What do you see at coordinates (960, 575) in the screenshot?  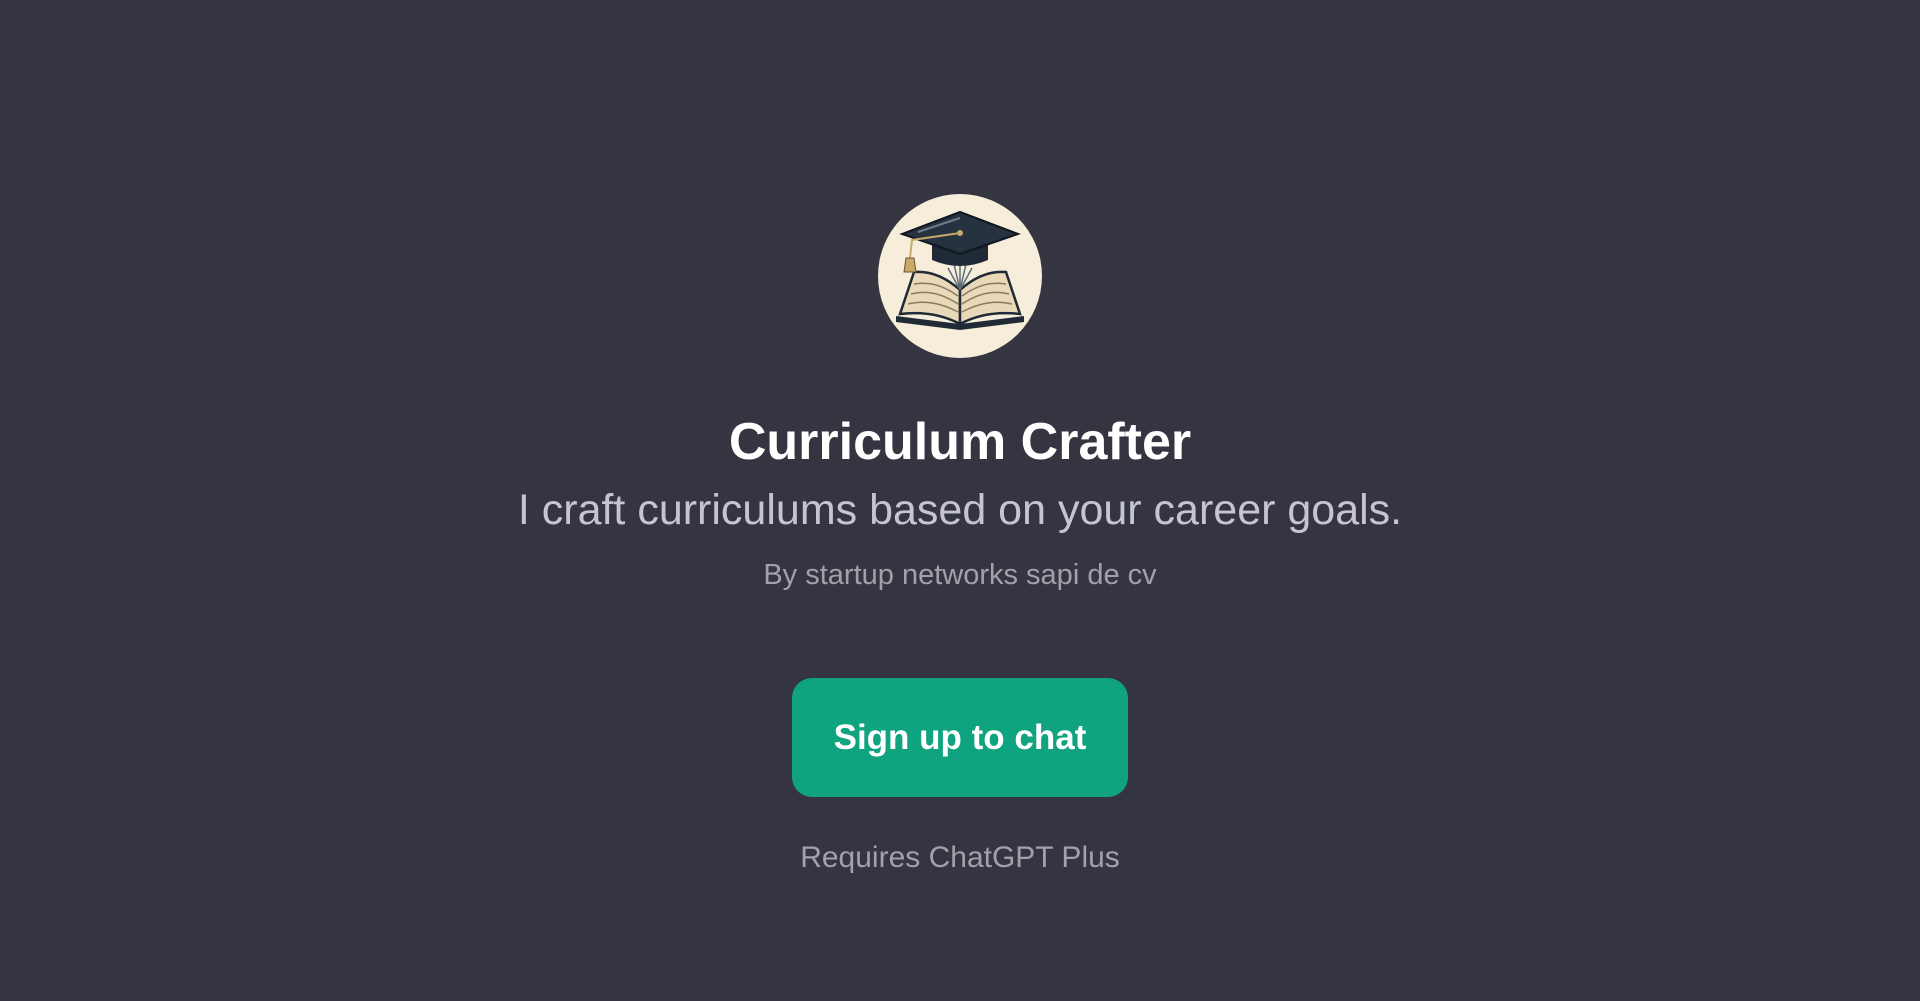 I see `gpt-author: By startup networks sapi de cv` at bounding box center [960, 575].